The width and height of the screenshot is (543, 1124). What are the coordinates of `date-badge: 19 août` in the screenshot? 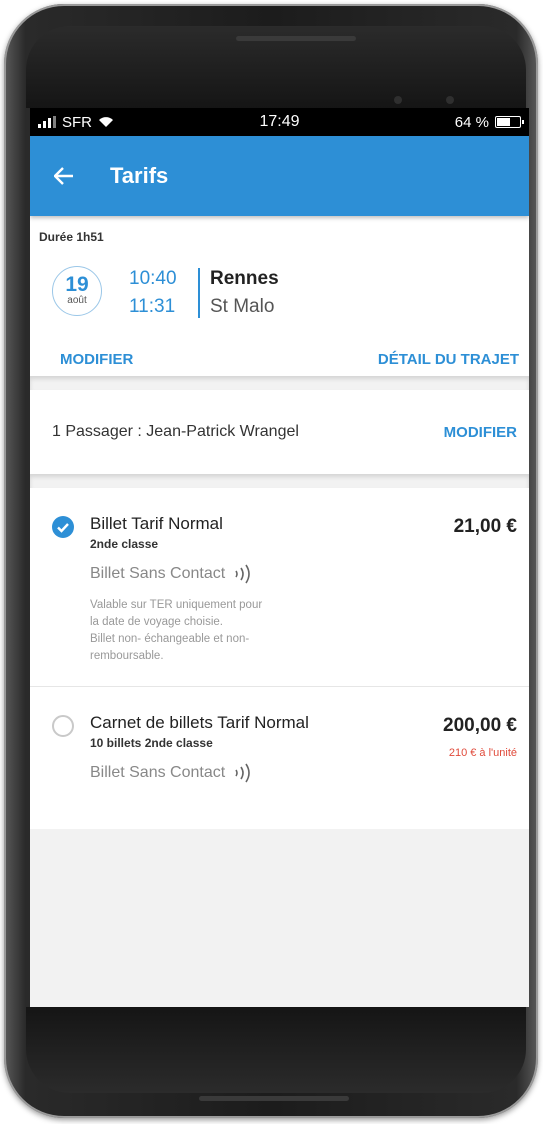 It's located at (77, 291).